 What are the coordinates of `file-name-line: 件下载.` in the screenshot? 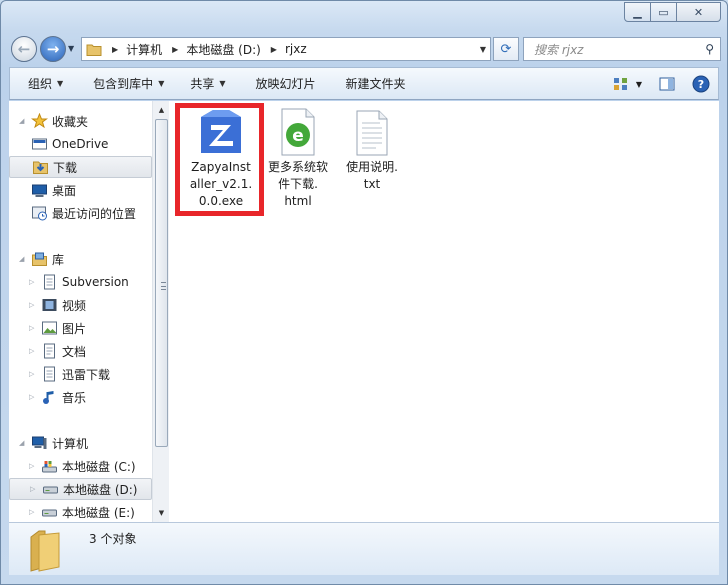 It's located at (298, 184).